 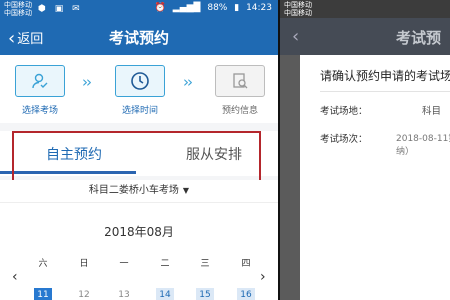 I want to click on session-field-value-cont: 纳）, so click(x=405, y=152).